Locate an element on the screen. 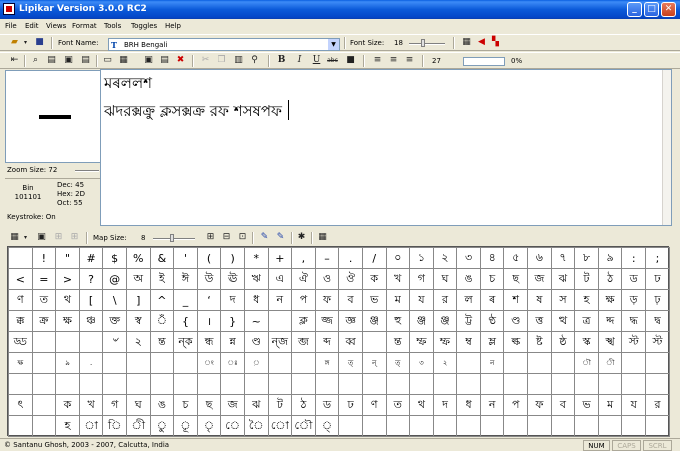  char-cell: ণ্ড is located at coordinates (516, 321).